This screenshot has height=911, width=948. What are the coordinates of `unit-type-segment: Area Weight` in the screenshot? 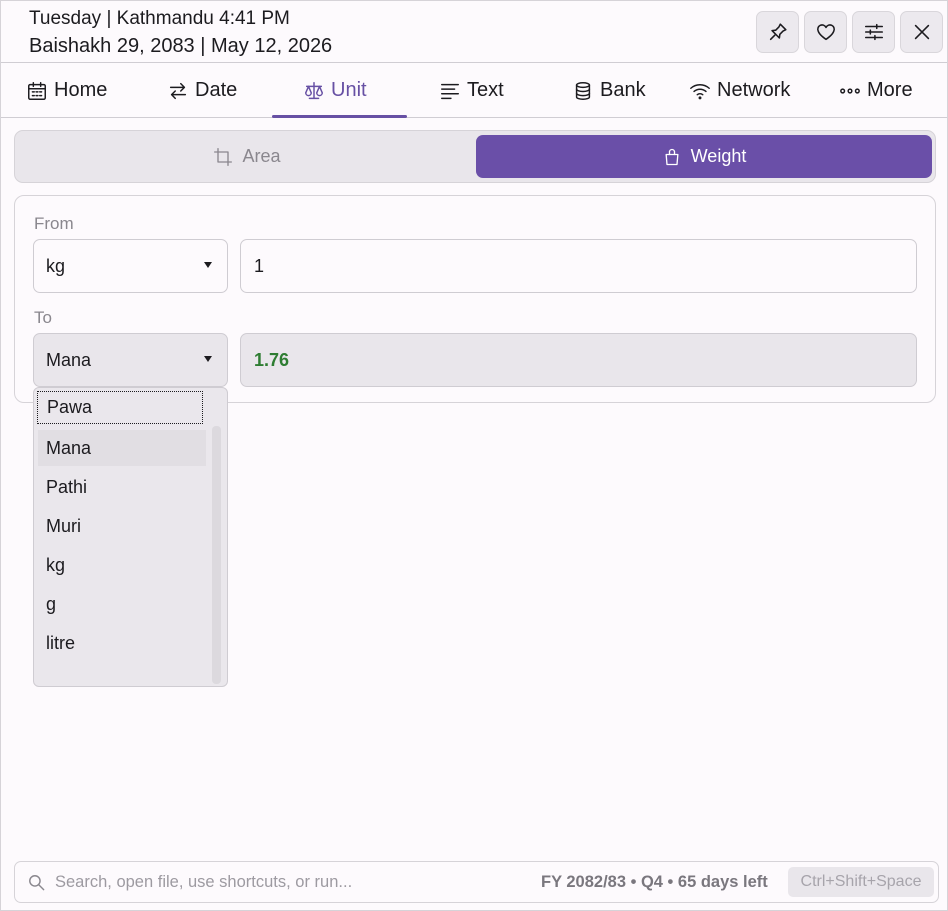 It's located at (475, 156).